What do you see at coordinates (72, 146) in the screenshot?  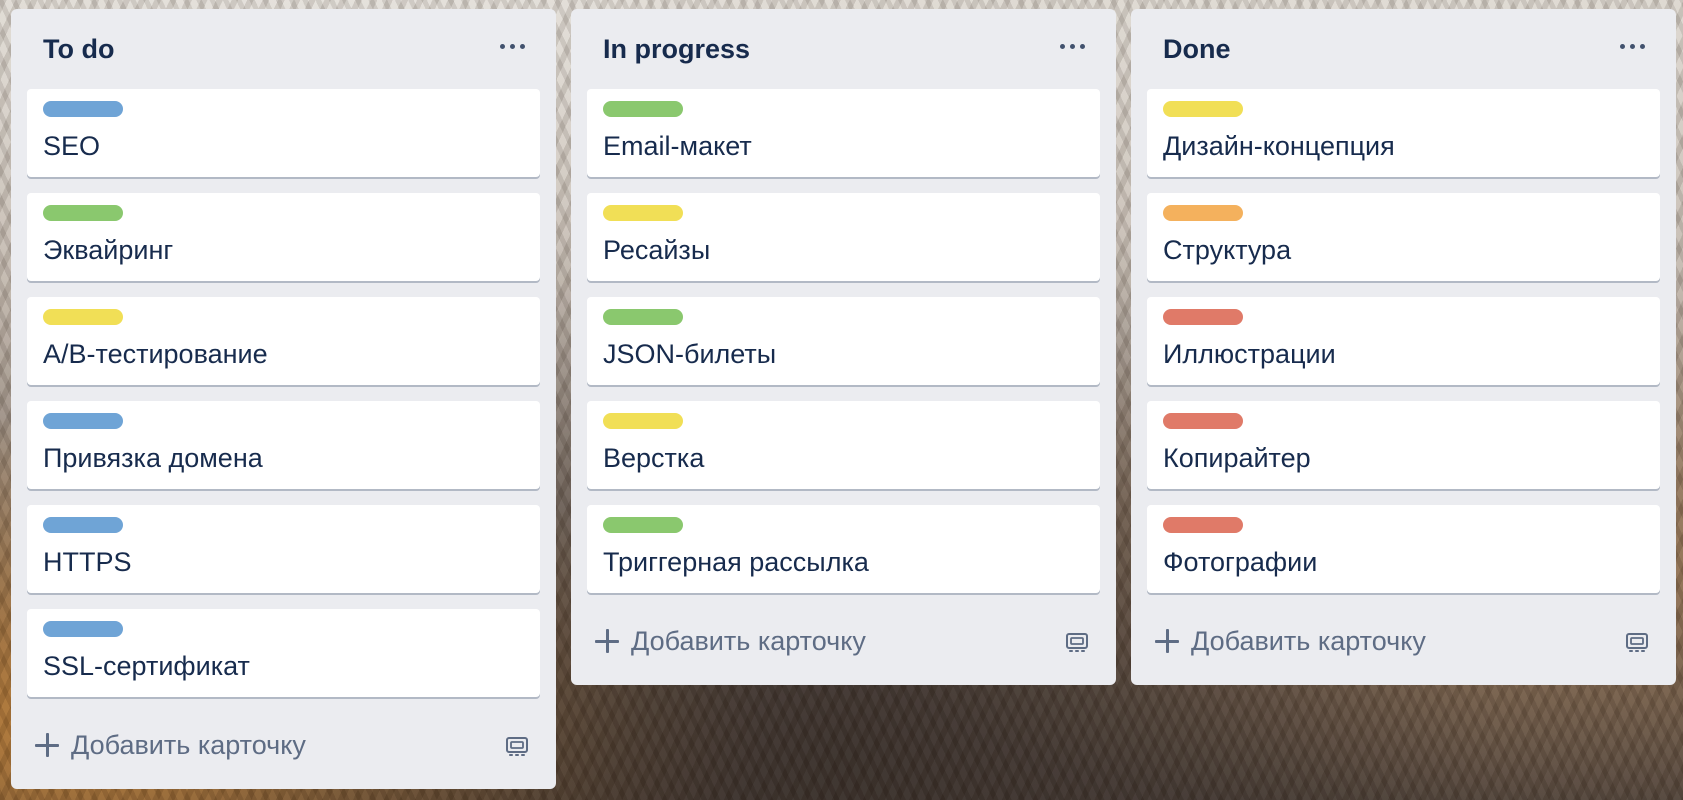 I see `card-title: SEO` at bounding box center [72, 146].